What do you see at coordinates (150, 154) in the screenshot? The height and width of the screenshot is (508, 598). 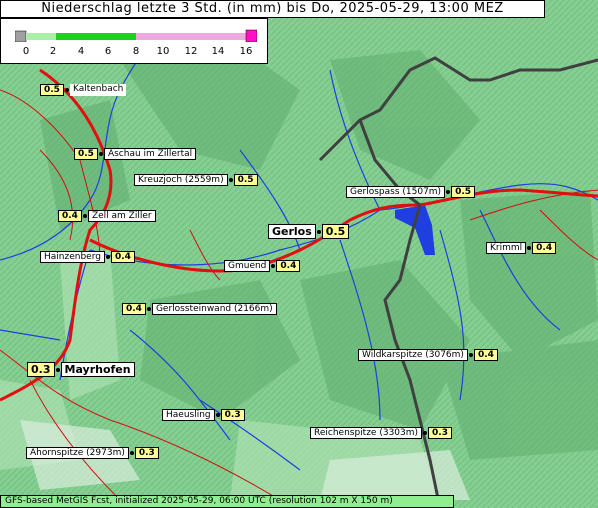 I see `place-label: Aschau im Zillertal` at bounding box center [150, 154].